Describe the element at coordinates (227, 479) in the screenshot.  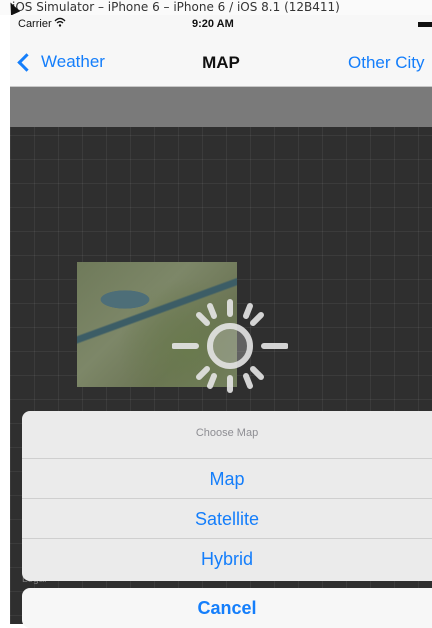
I see `map-option-button: Map` at that location.